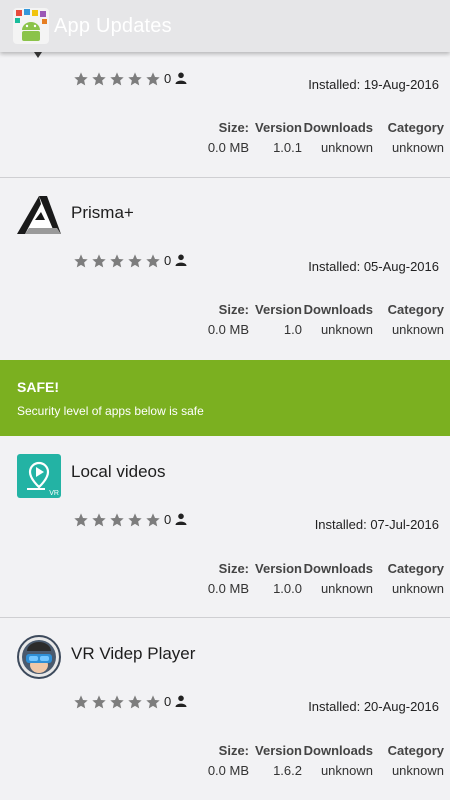 The height and width of the screenshot is (800, 450). Describe the element at coordinates (373, 266) in the screenshot. I see `installed-date: Installed: 05-Aug-2016` at that location.